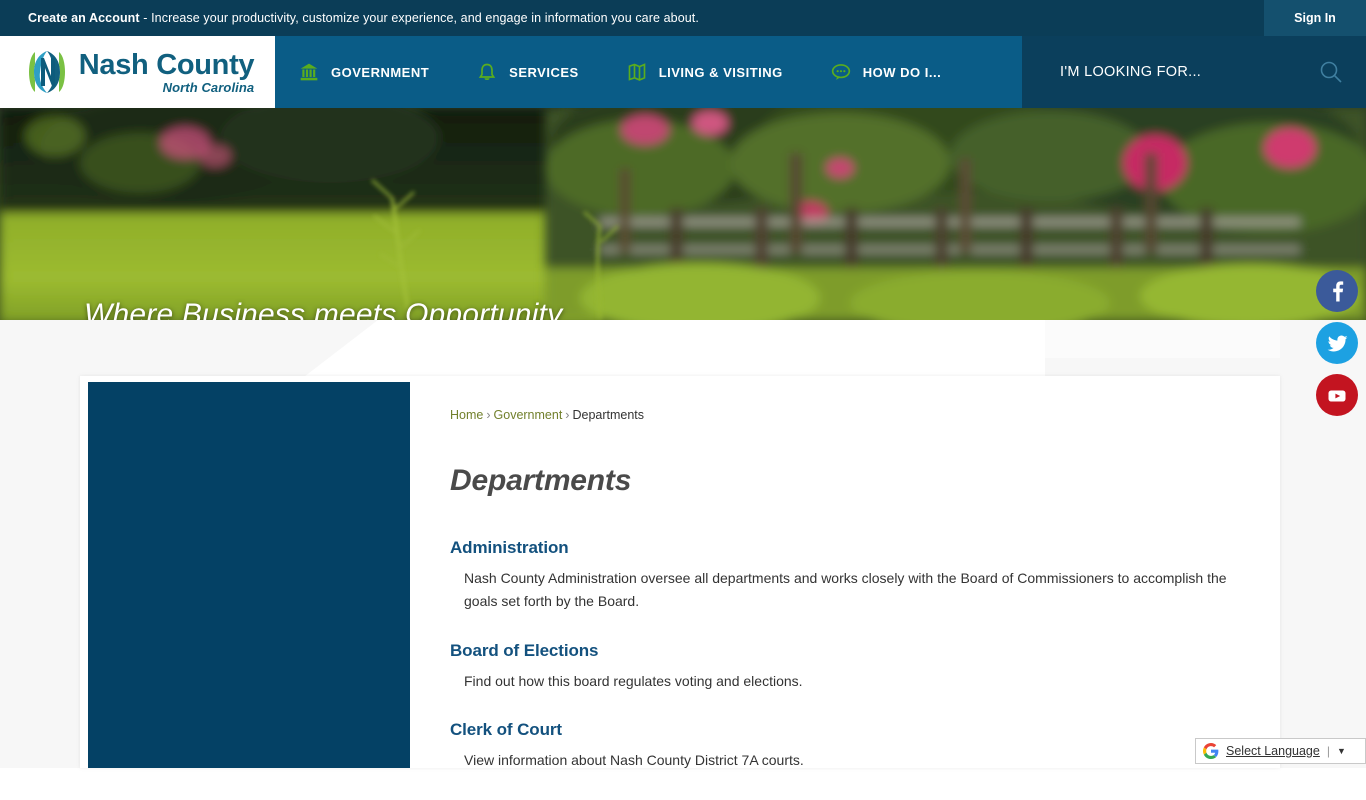 The width and height of the screenshot is (1366, 800). What do you see at coordinates (1341, 751) in the screenshot?
I see `chevron-down-icon: ▼` at bounding box center [1341, 751].